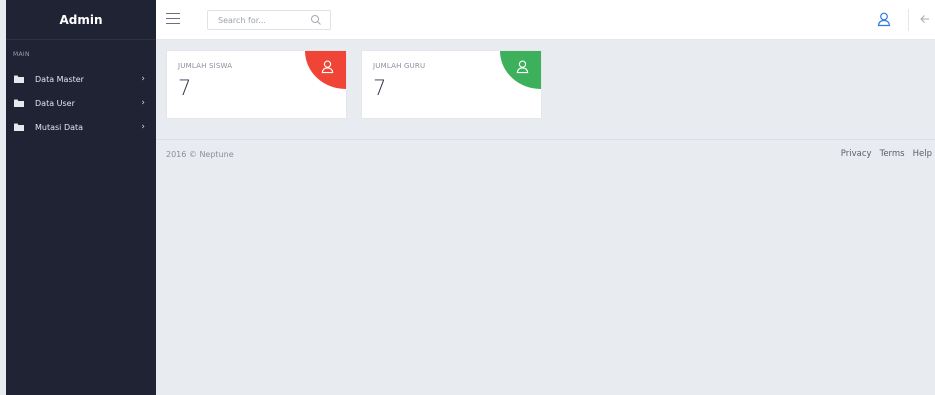 The height and width of the screenshot is (395, 935). I want to click on footer-link-help: Help, so click(922, 154).